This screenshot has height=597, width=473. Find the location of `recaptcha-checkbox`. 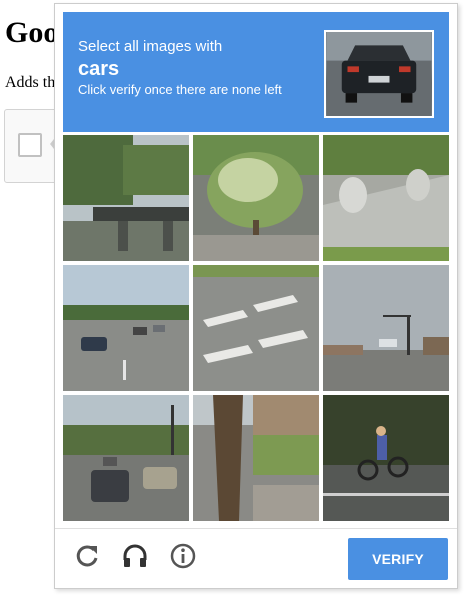

recaptcha-checkbox is located at coordinates (30, 145).